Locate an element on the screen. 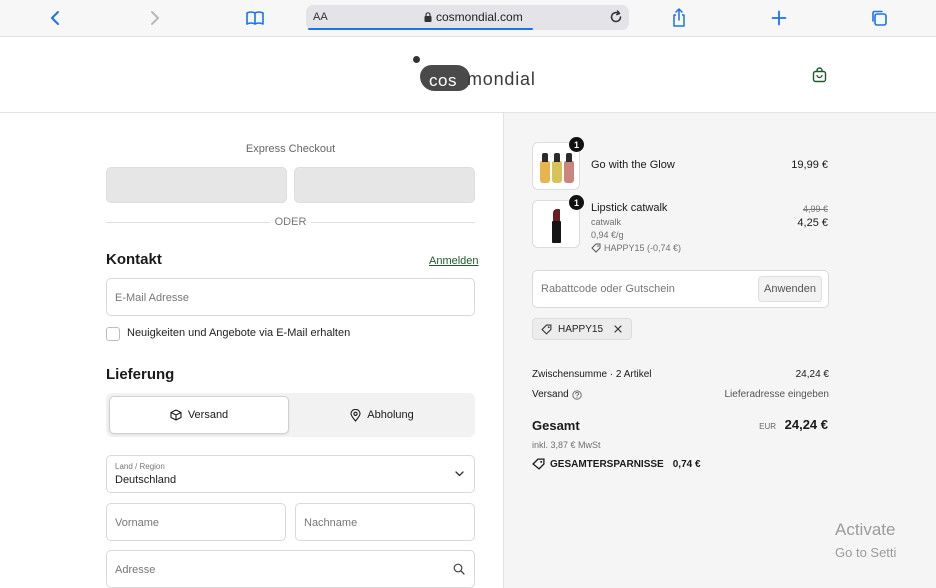 The image size is (936, 588). express-checkout-label: Express Checkout is located at coordinates (290, 149).